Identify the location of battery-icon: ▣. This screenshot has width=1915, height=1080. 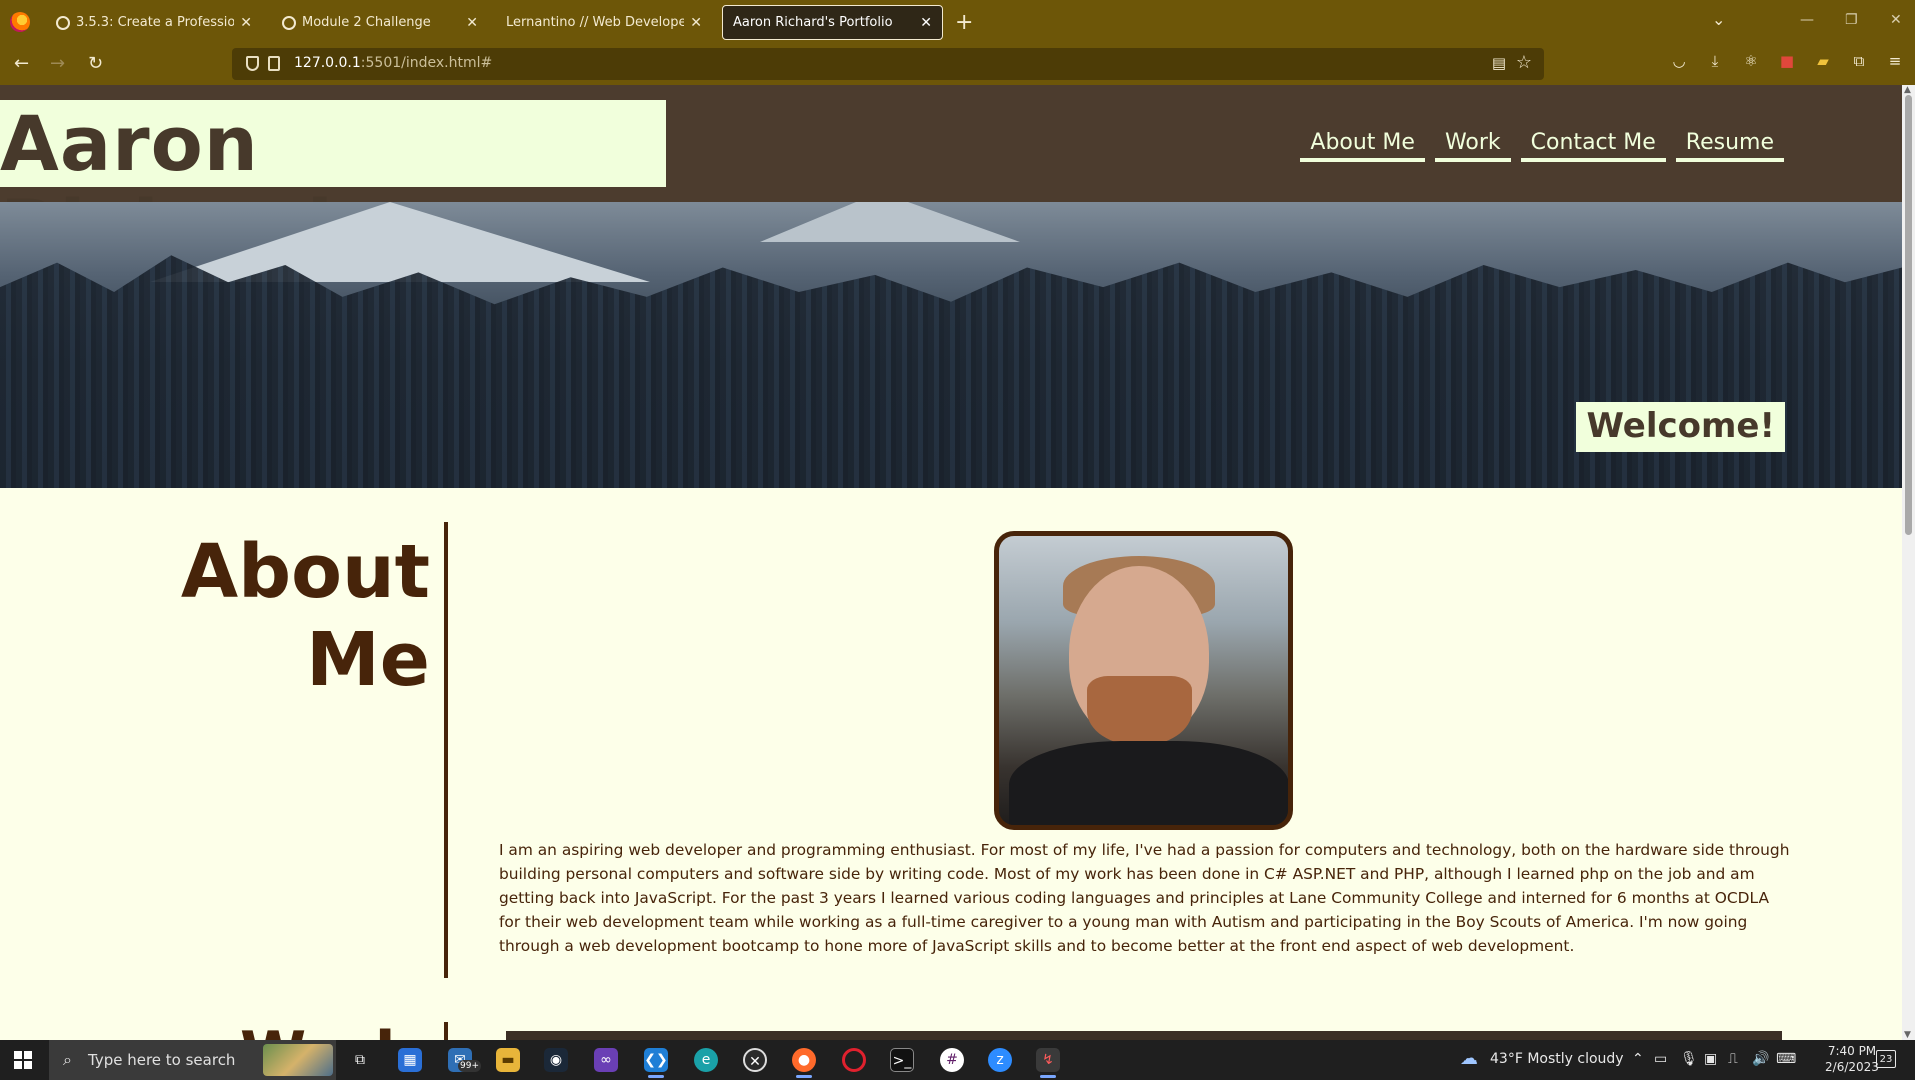
(1710, 1059).